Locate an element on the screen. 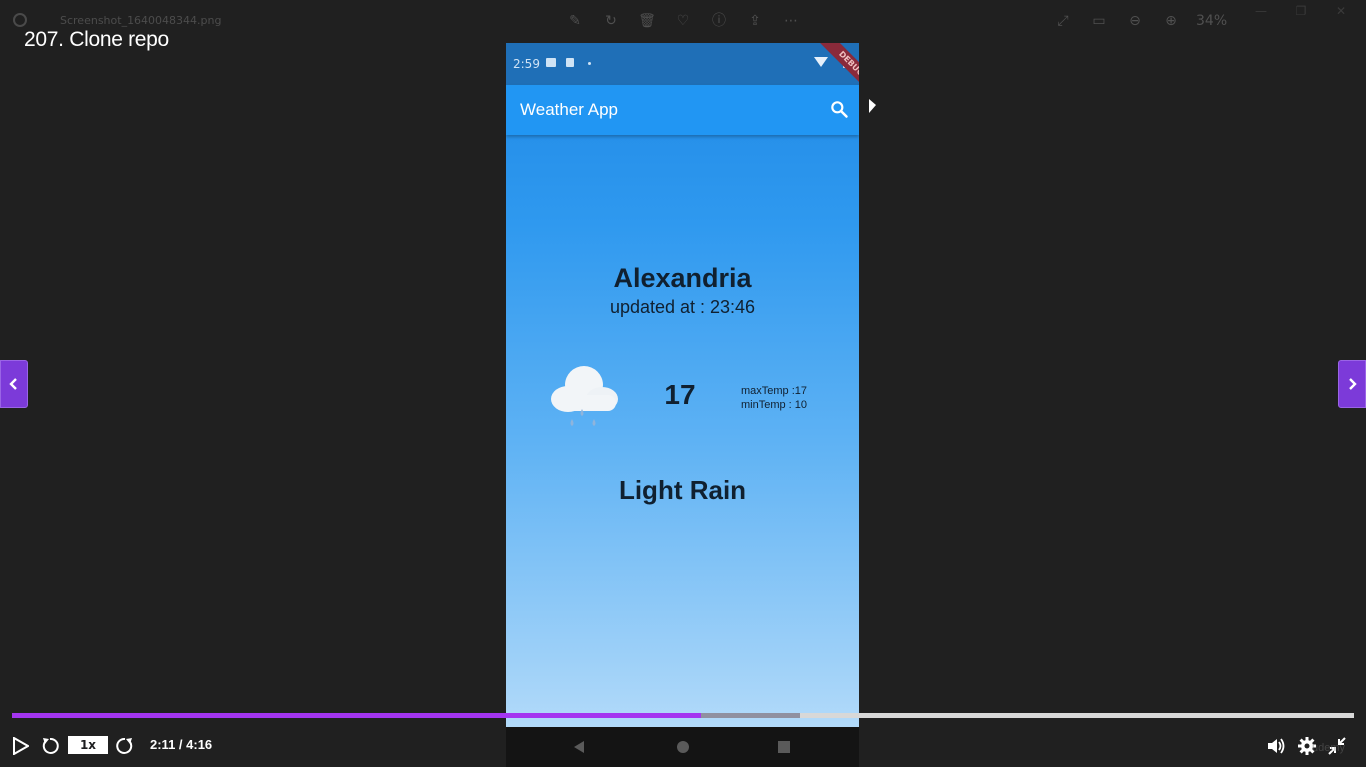 This screenshot has height=767, width=1366. rewind-icon is located at coordinates (50, 745).